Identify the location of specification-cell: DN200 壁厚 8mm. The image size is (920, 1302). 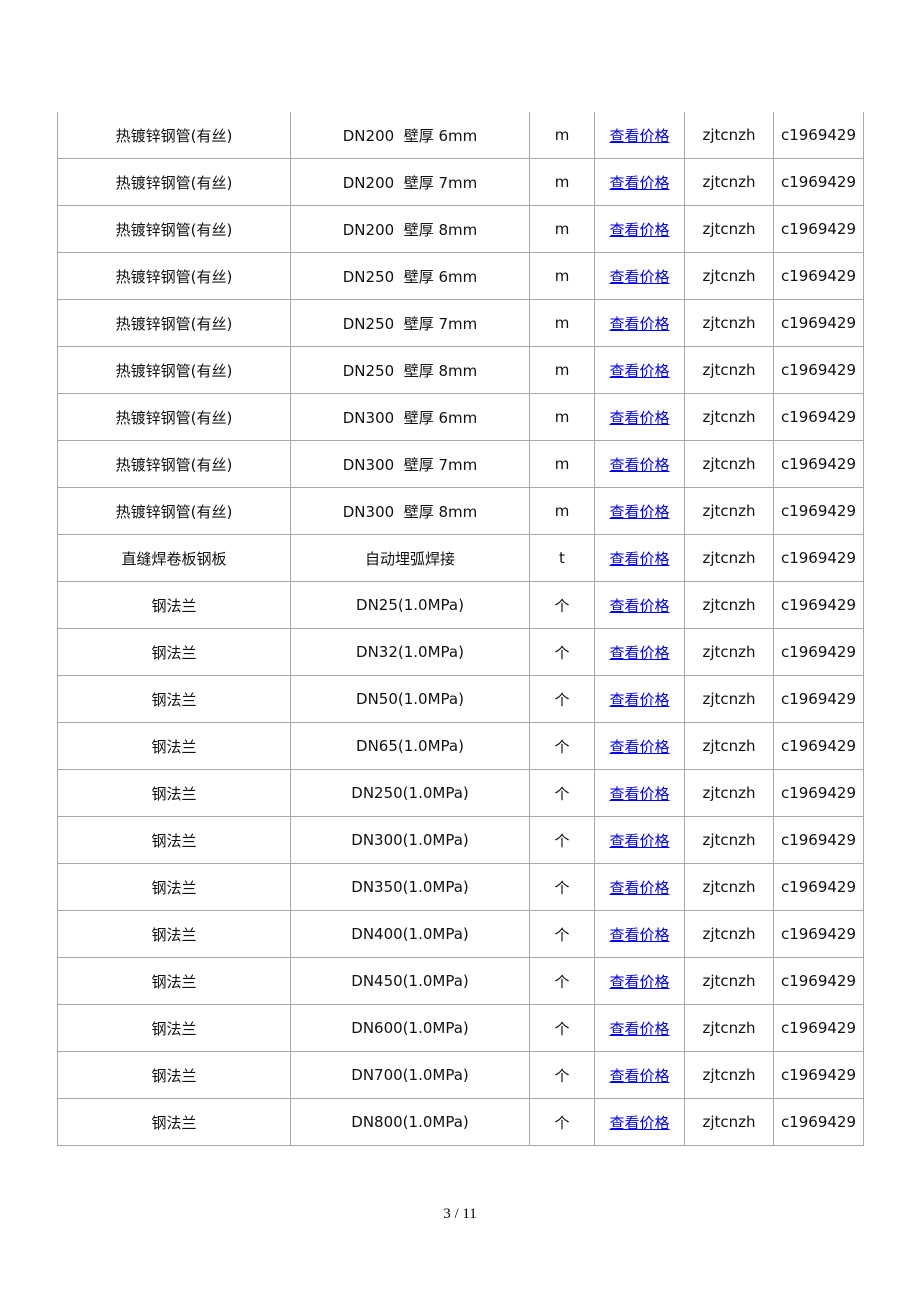
(410, 229).